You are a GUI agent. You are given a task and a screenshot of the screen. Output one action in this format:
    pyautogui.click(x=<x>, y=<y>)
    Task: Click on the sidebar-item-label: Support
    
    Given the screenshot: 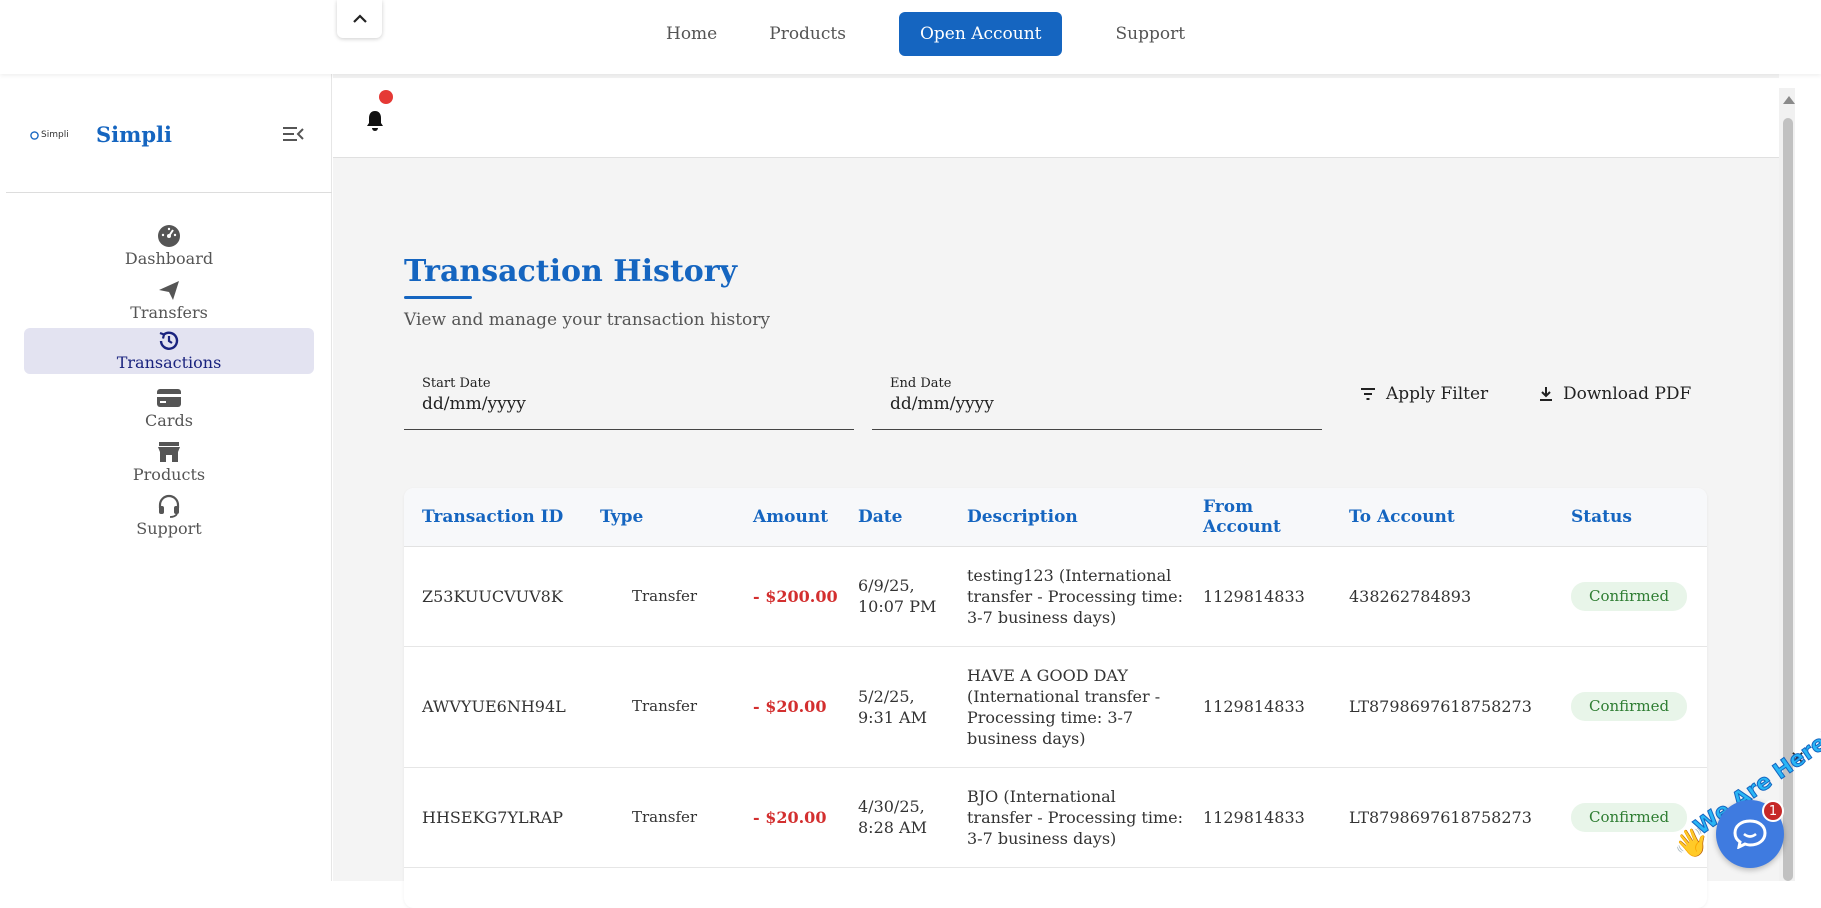 What is the action you would take?
    pyautogui.click(x=169, y=528)
    